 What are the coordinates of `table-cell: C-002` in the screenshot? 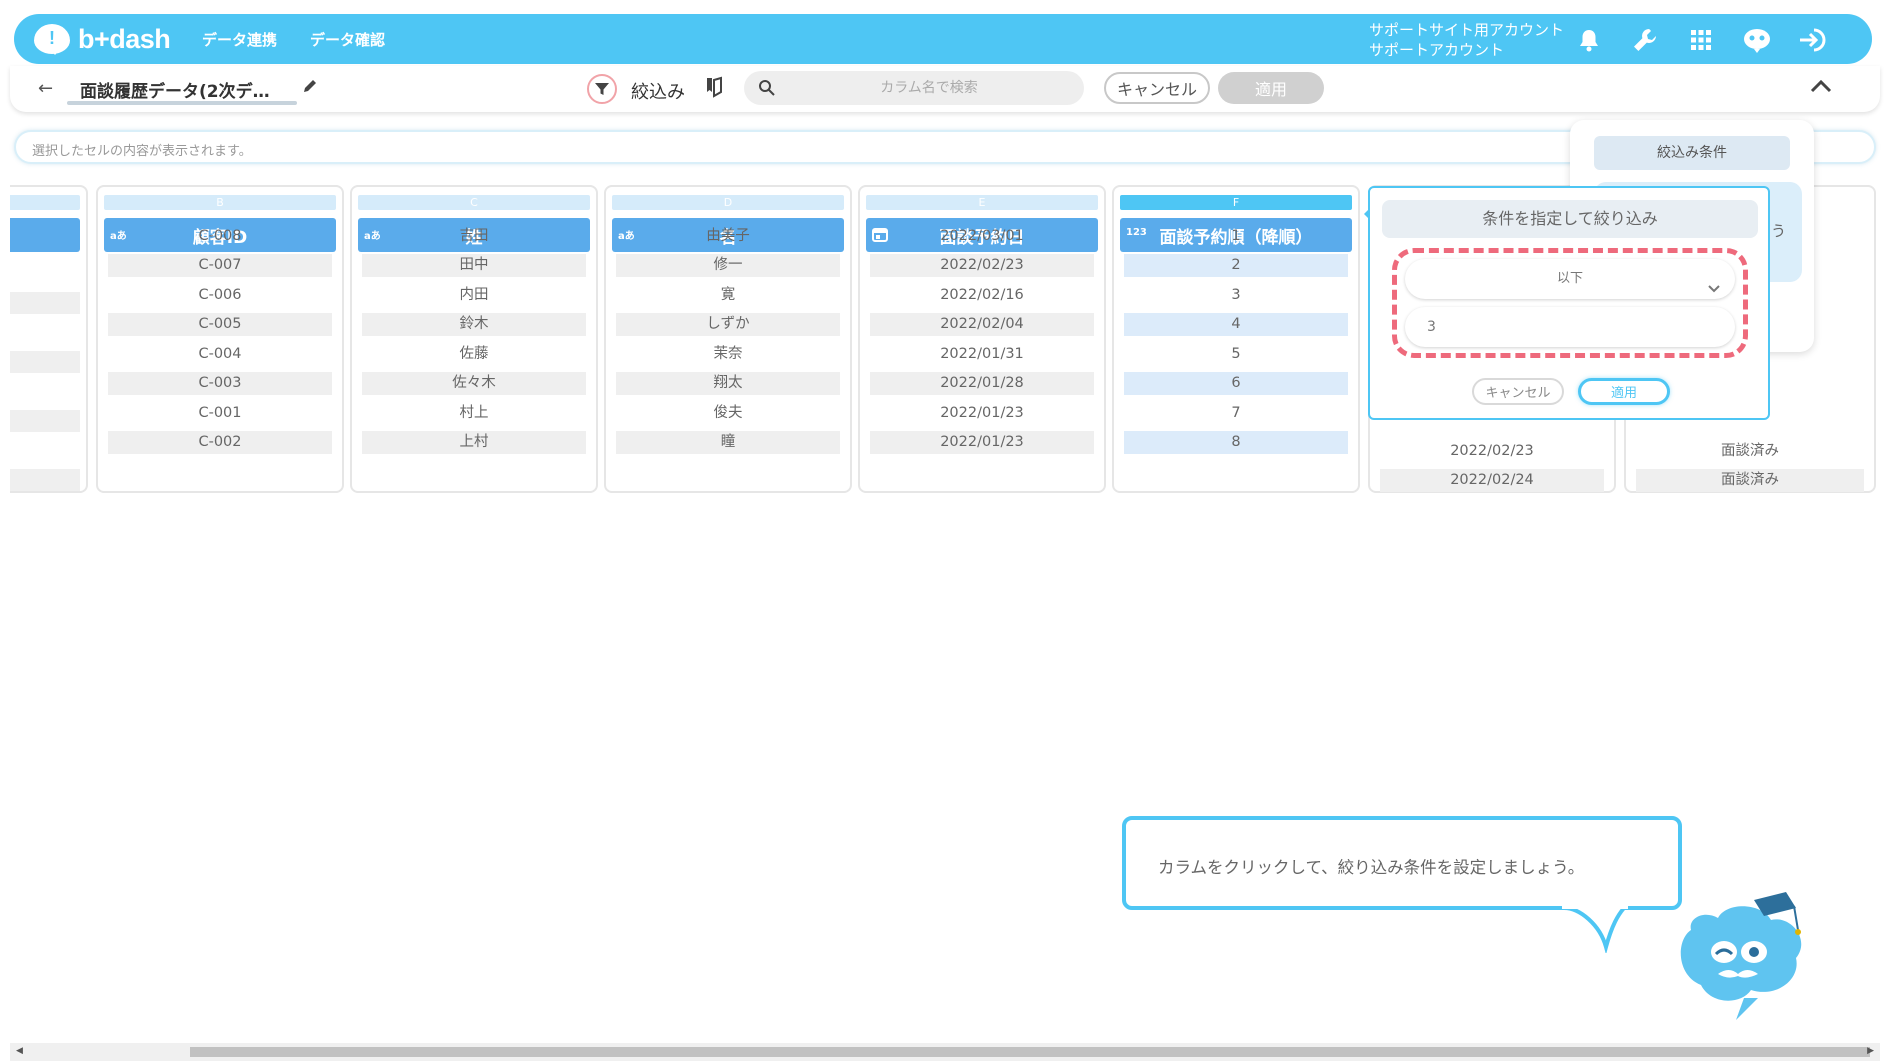 It's located at (220, 442).